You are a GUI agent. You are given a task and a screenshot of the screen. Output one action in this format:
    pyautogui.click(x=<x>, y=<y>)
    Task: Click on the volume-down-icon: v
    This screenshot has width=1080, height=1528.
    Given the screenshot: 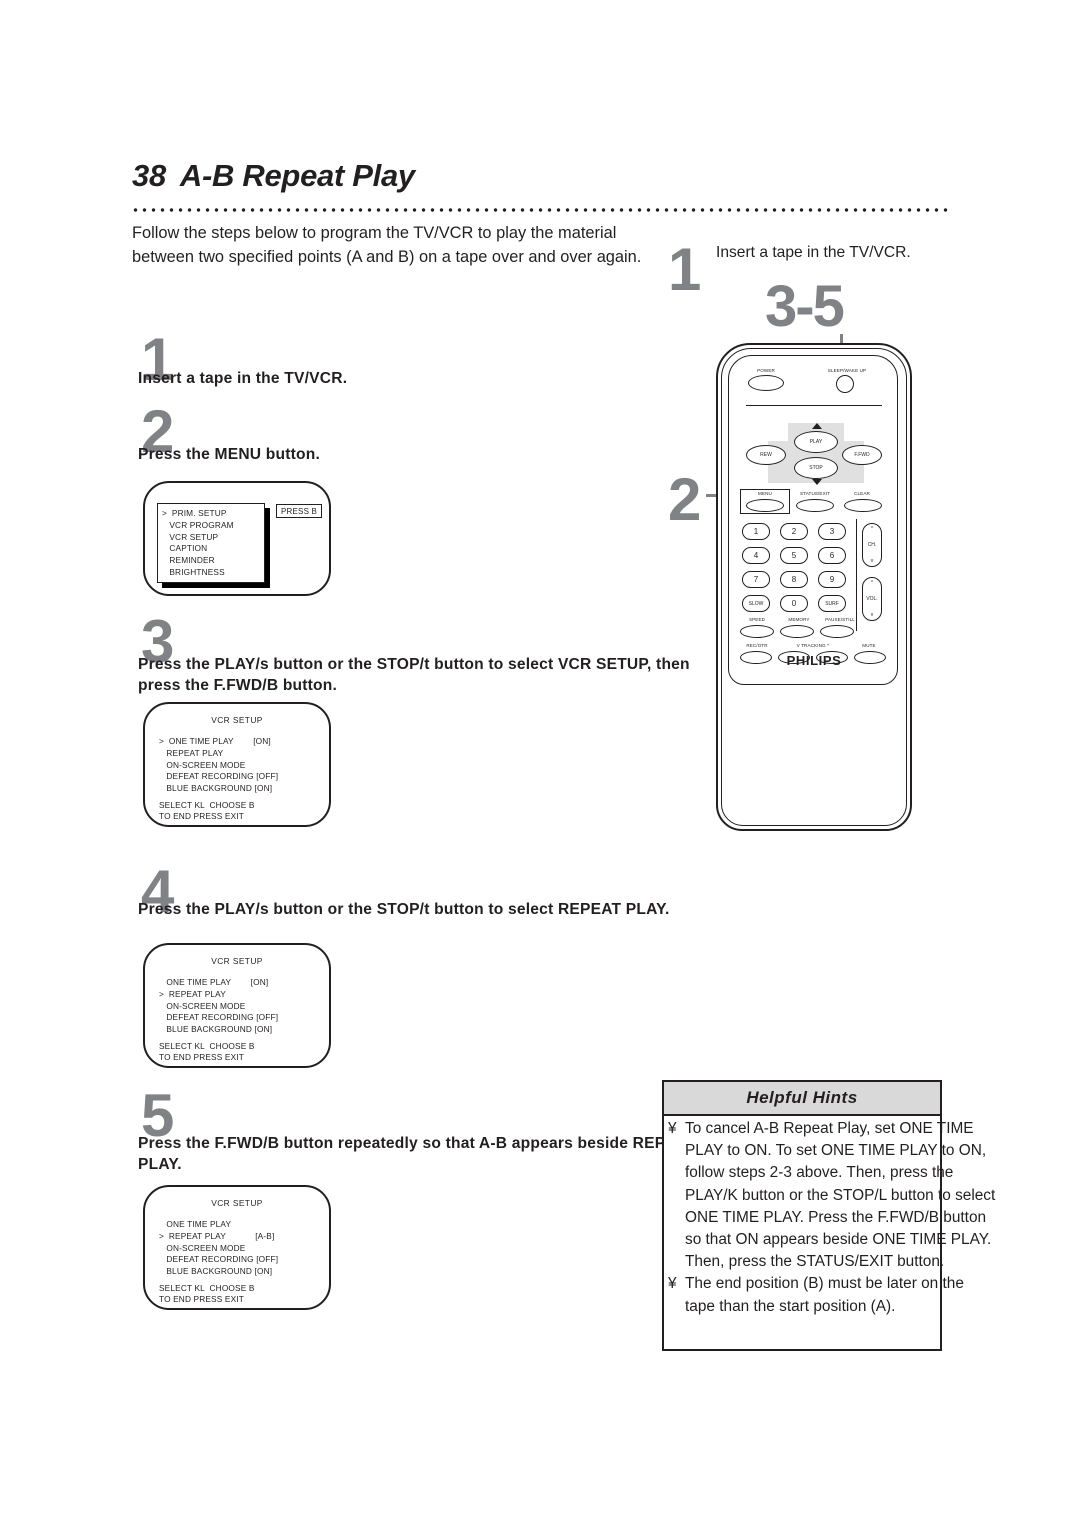 What is the action you would take?
    pyautogui.click(x=872, y=615)
    